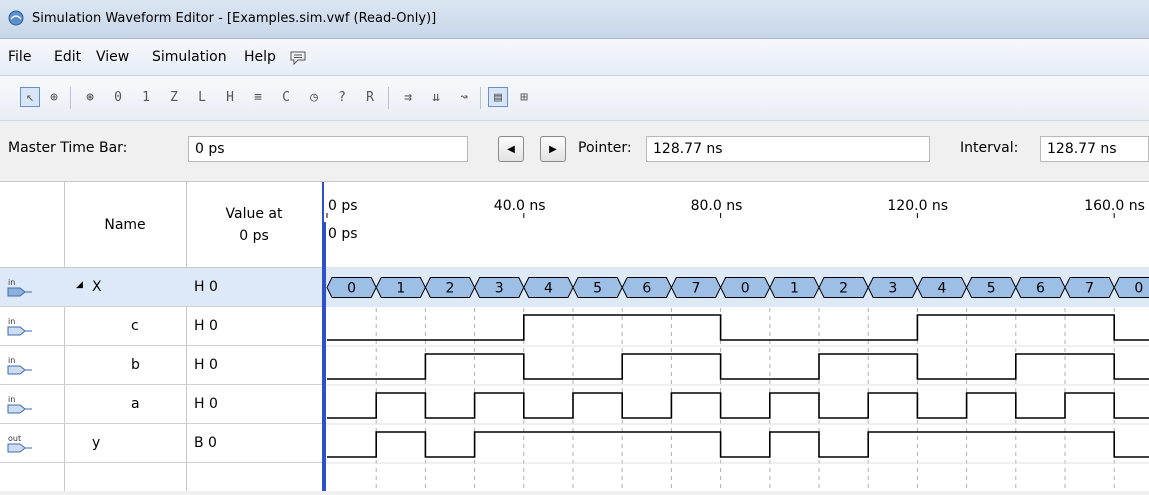 The width and height of the screenshot is (1149, 495). Describe the element at coordinates (553, 149) in the screenshot. I see `next-transition-button: ▶` at that location.